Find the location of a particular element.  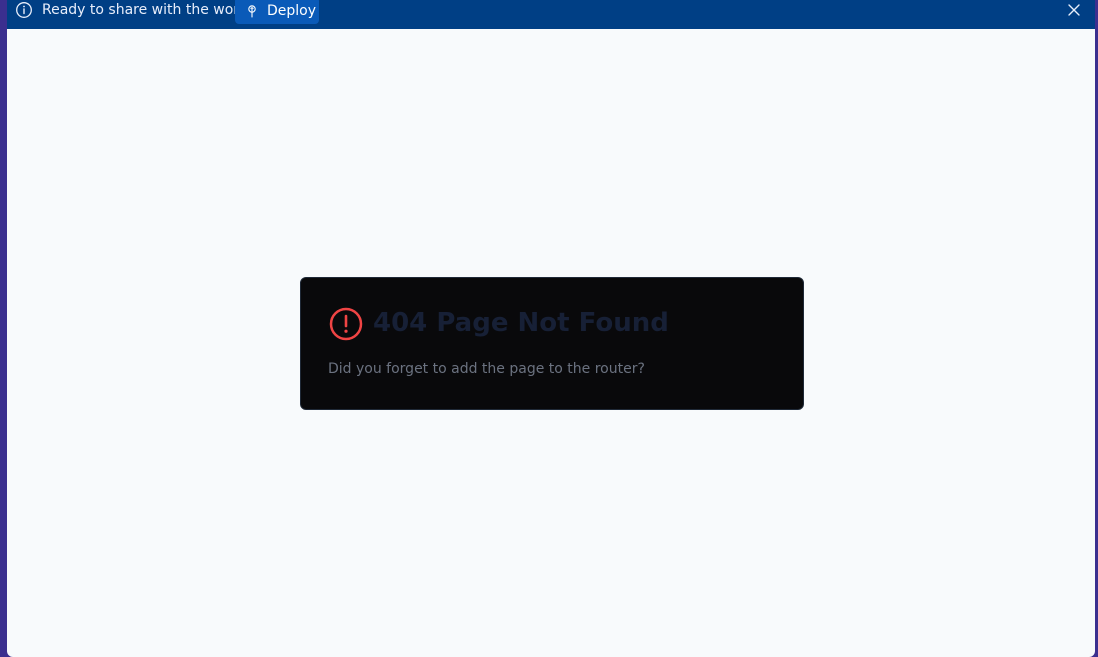

page-title: 404 Page Not Found is located at coordinates (521, 323).